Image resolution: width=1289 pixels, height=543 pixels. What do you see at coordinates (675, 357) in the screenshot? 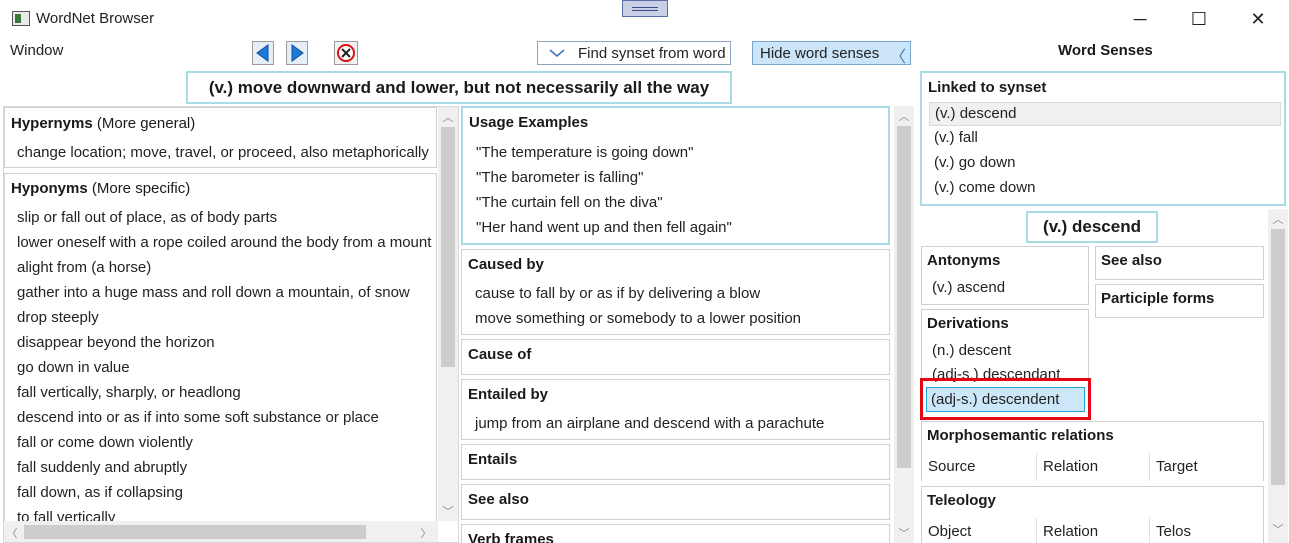
I see `cause-of-section: Cause of` at bounding box center [675, 357].